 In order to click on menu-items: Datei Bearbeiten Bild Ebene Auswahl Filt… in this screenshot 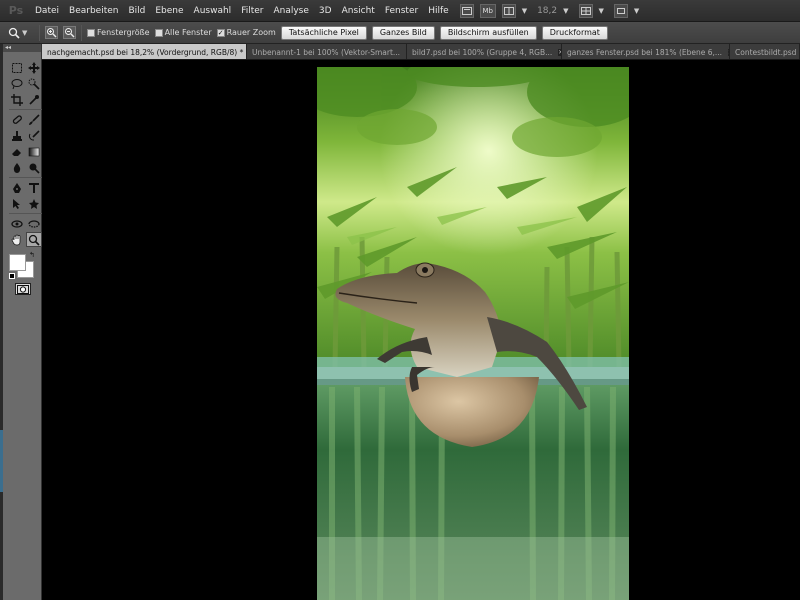, I will do `click(242, 11)`.